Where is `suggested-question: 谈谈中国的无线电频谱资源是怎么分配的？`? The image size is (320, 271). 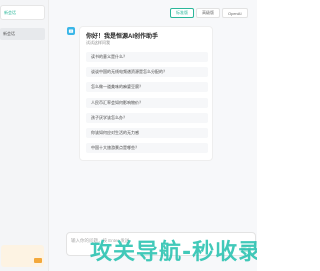
suggested-question: 谈谈中国的无线电频谱资源是怎么分配的？ is located at coordinates (147, 72).